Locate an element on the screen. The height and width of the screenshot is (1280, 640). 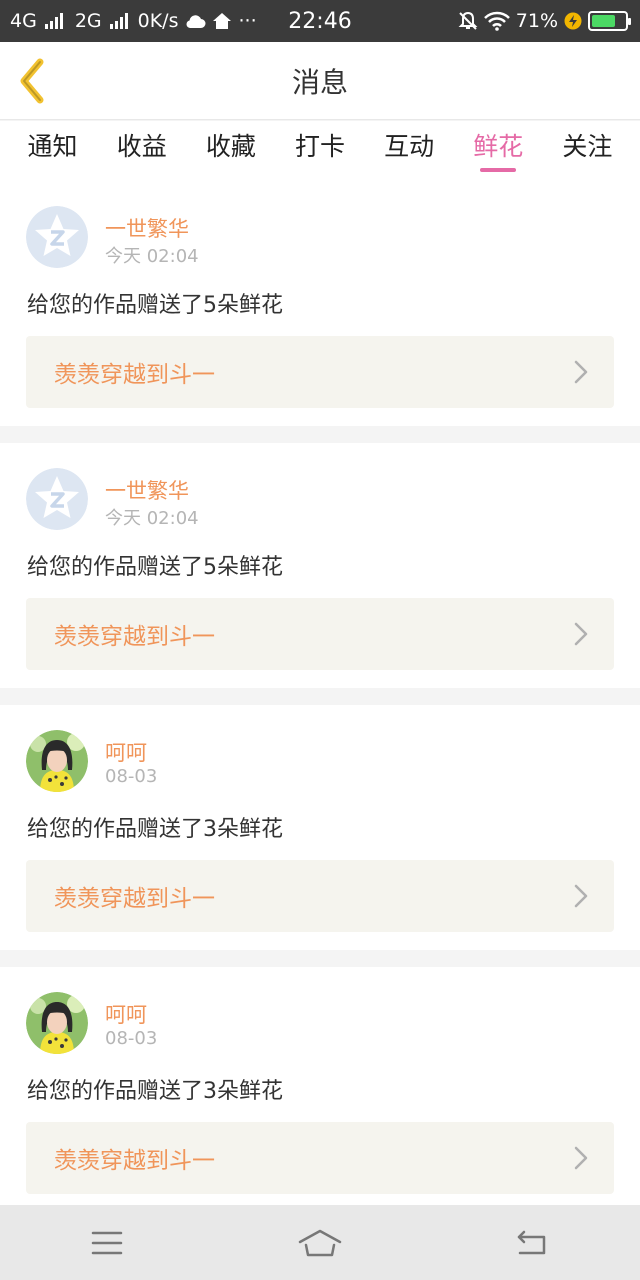
tab-checkin: 打卡 is located at coordinates (320, 151).